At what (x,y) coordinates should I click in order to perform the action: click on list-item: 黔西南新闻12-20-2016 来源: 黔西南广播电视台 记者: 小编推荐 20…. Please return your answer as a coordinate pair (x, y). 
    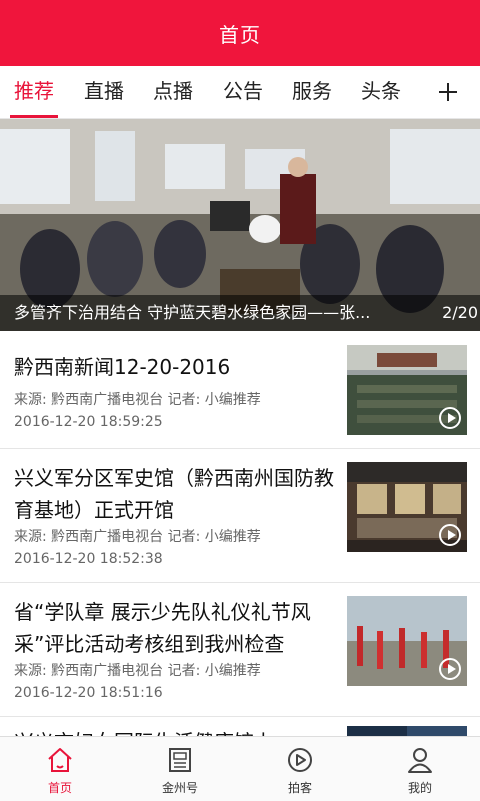
    Looking at the image, I should click on (240, 390).